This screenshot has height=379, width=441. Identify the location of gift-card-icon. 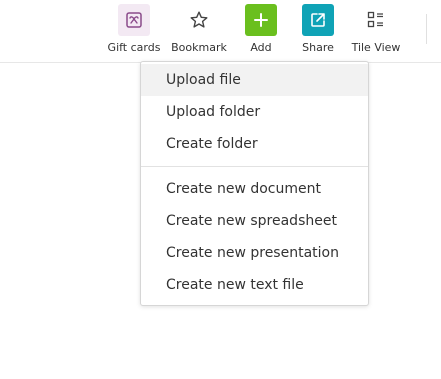
(134, 20).